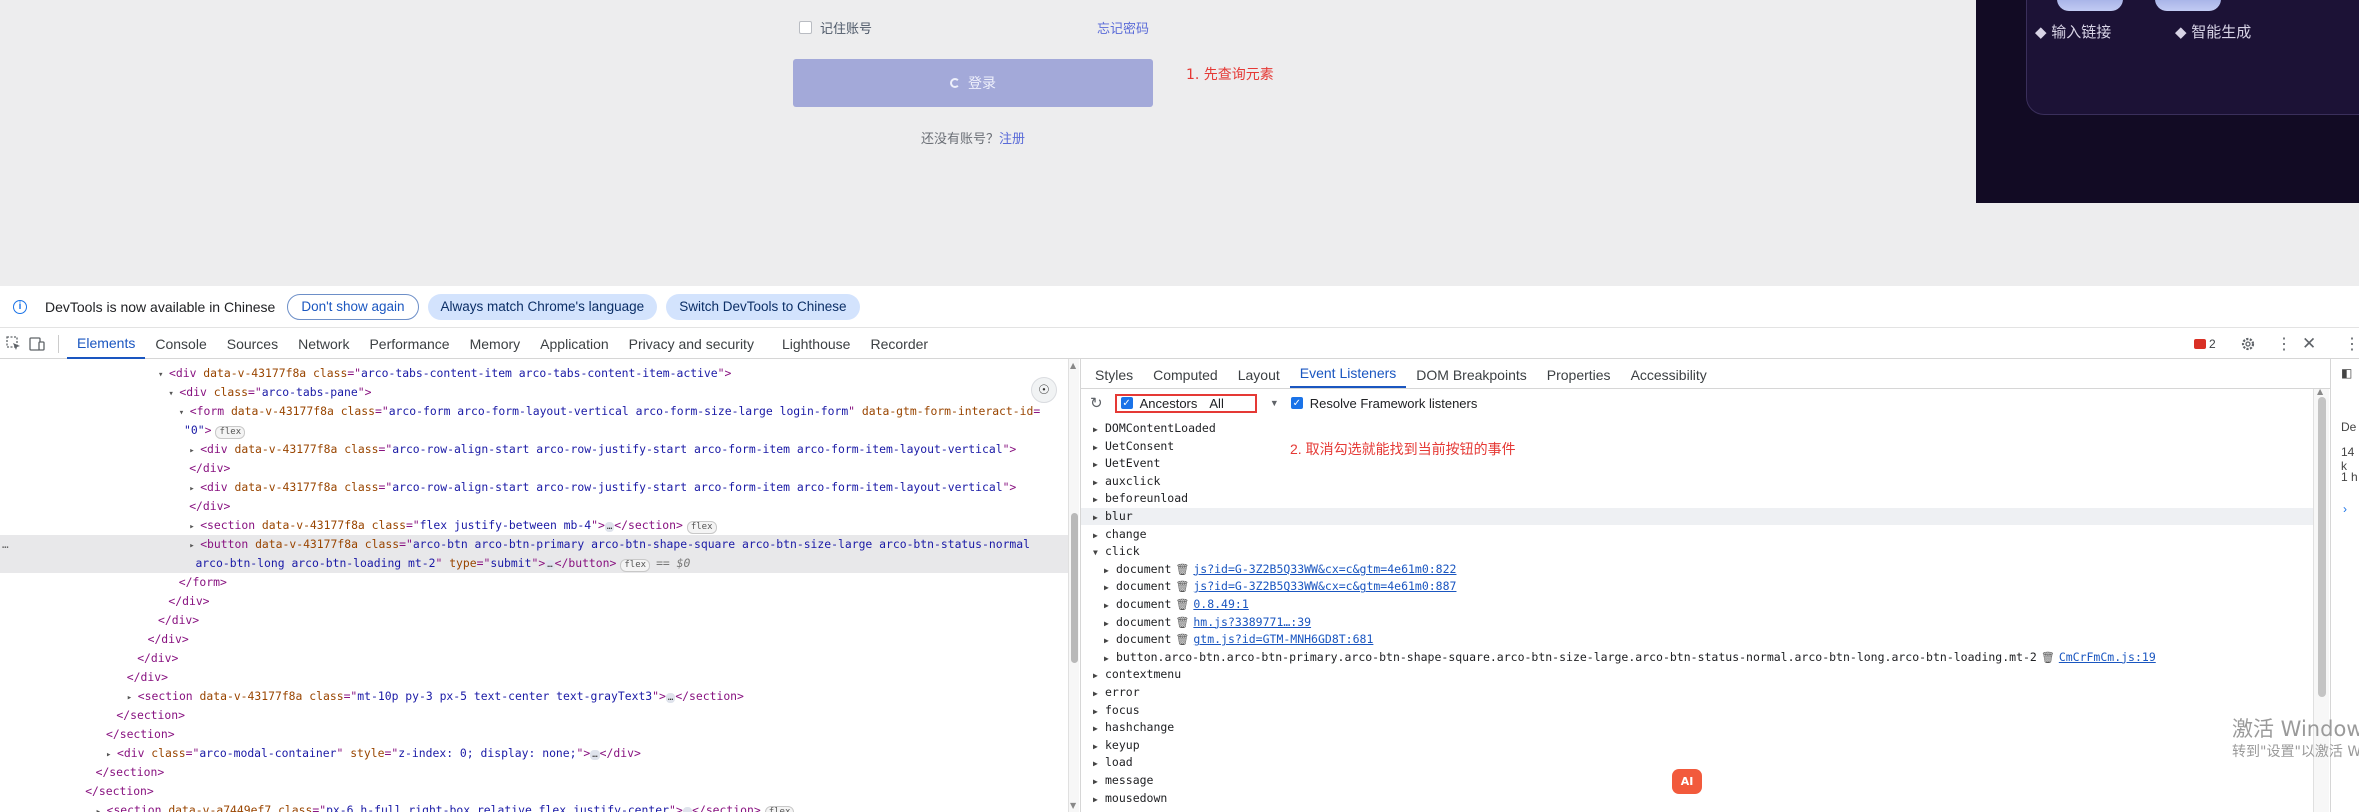 This screenshot has height=812, width=2359. What do you see at coordinates (1701, 463) in the screenshot?
I see `event-type-row: ▶ UetEvent` at bounding box center [1701, 463].